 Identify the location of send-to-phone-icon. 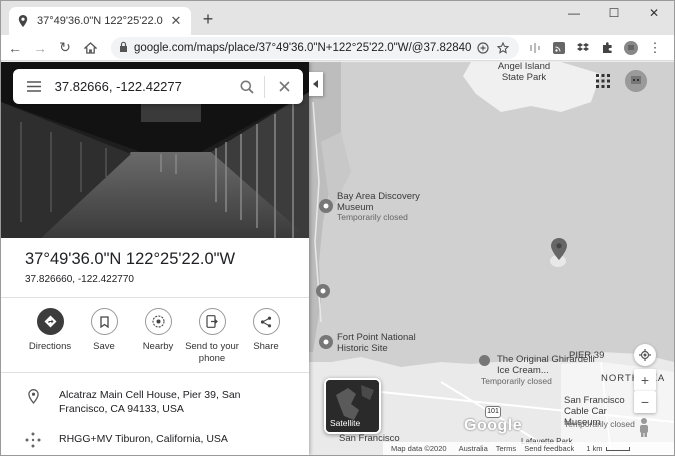
(212, 321).